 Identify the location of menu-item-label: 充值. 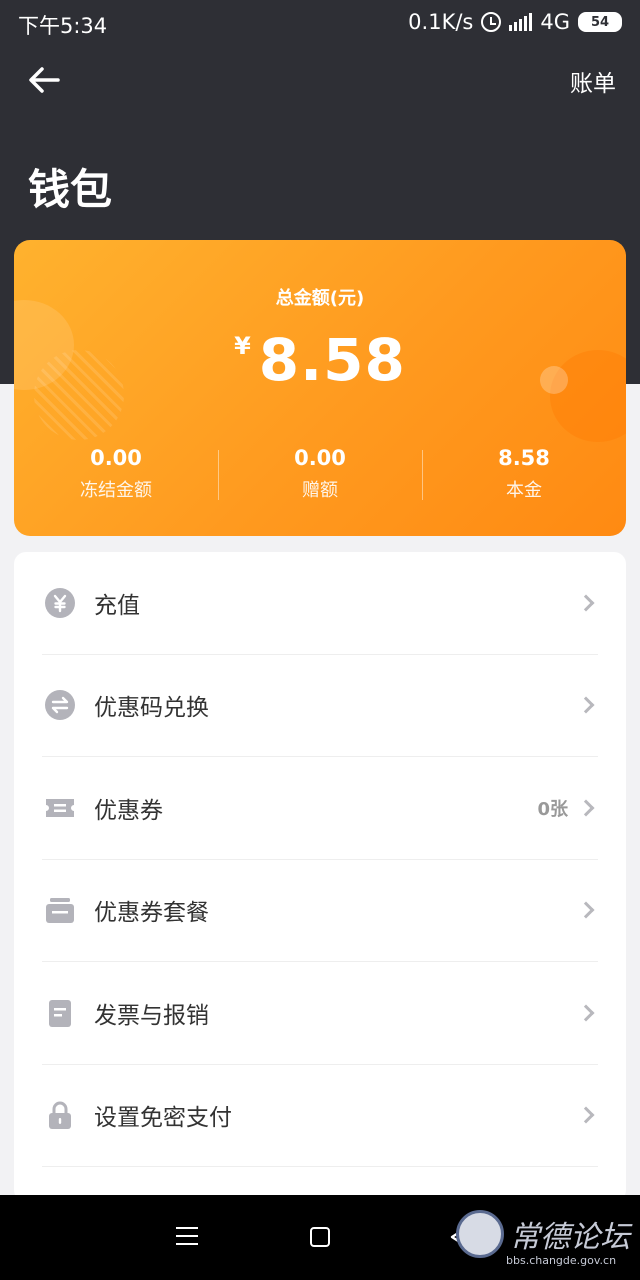
(117, 605).